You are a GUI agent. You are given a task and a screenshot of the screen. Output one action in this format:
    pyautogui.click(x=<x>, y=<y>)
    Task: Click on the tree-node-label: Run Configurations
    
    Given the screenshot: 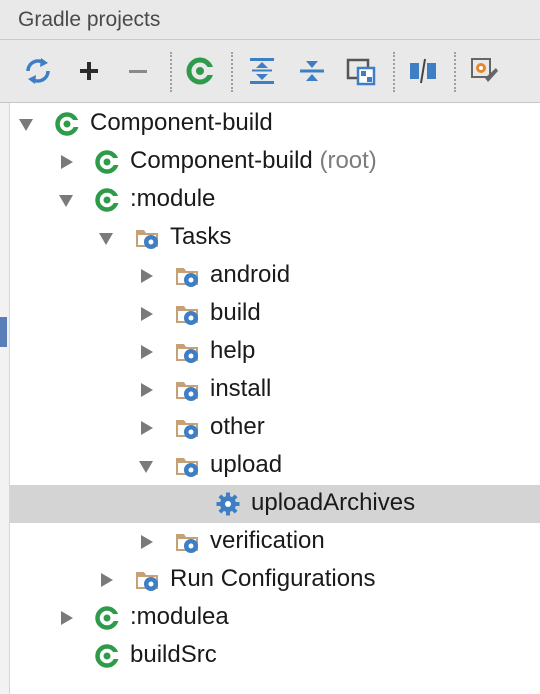 What is the action you would take?
    pyautogui.click(x=273, y=578)
    